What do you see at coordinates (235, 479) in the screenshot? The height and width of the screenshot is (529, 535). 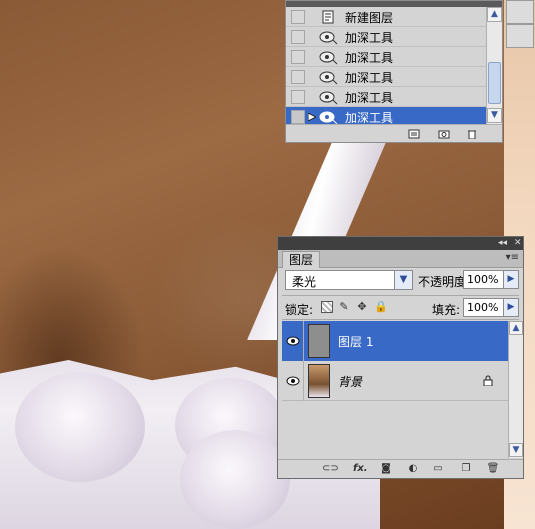 I see `ruffle-bottom` at bounding box center [235, 479].